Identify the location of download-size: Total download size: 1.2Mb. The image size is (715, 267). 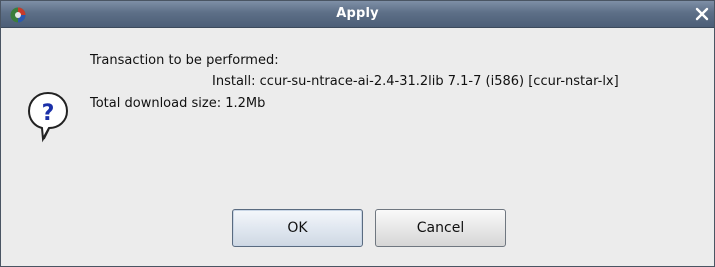
(178, 103).